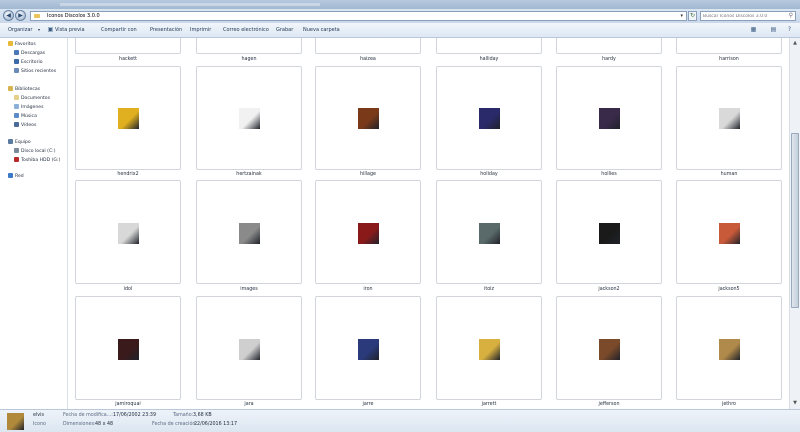 This screenshot has width=800, height=432. I want to click on organize-button: Organizar, so click(20, 30).